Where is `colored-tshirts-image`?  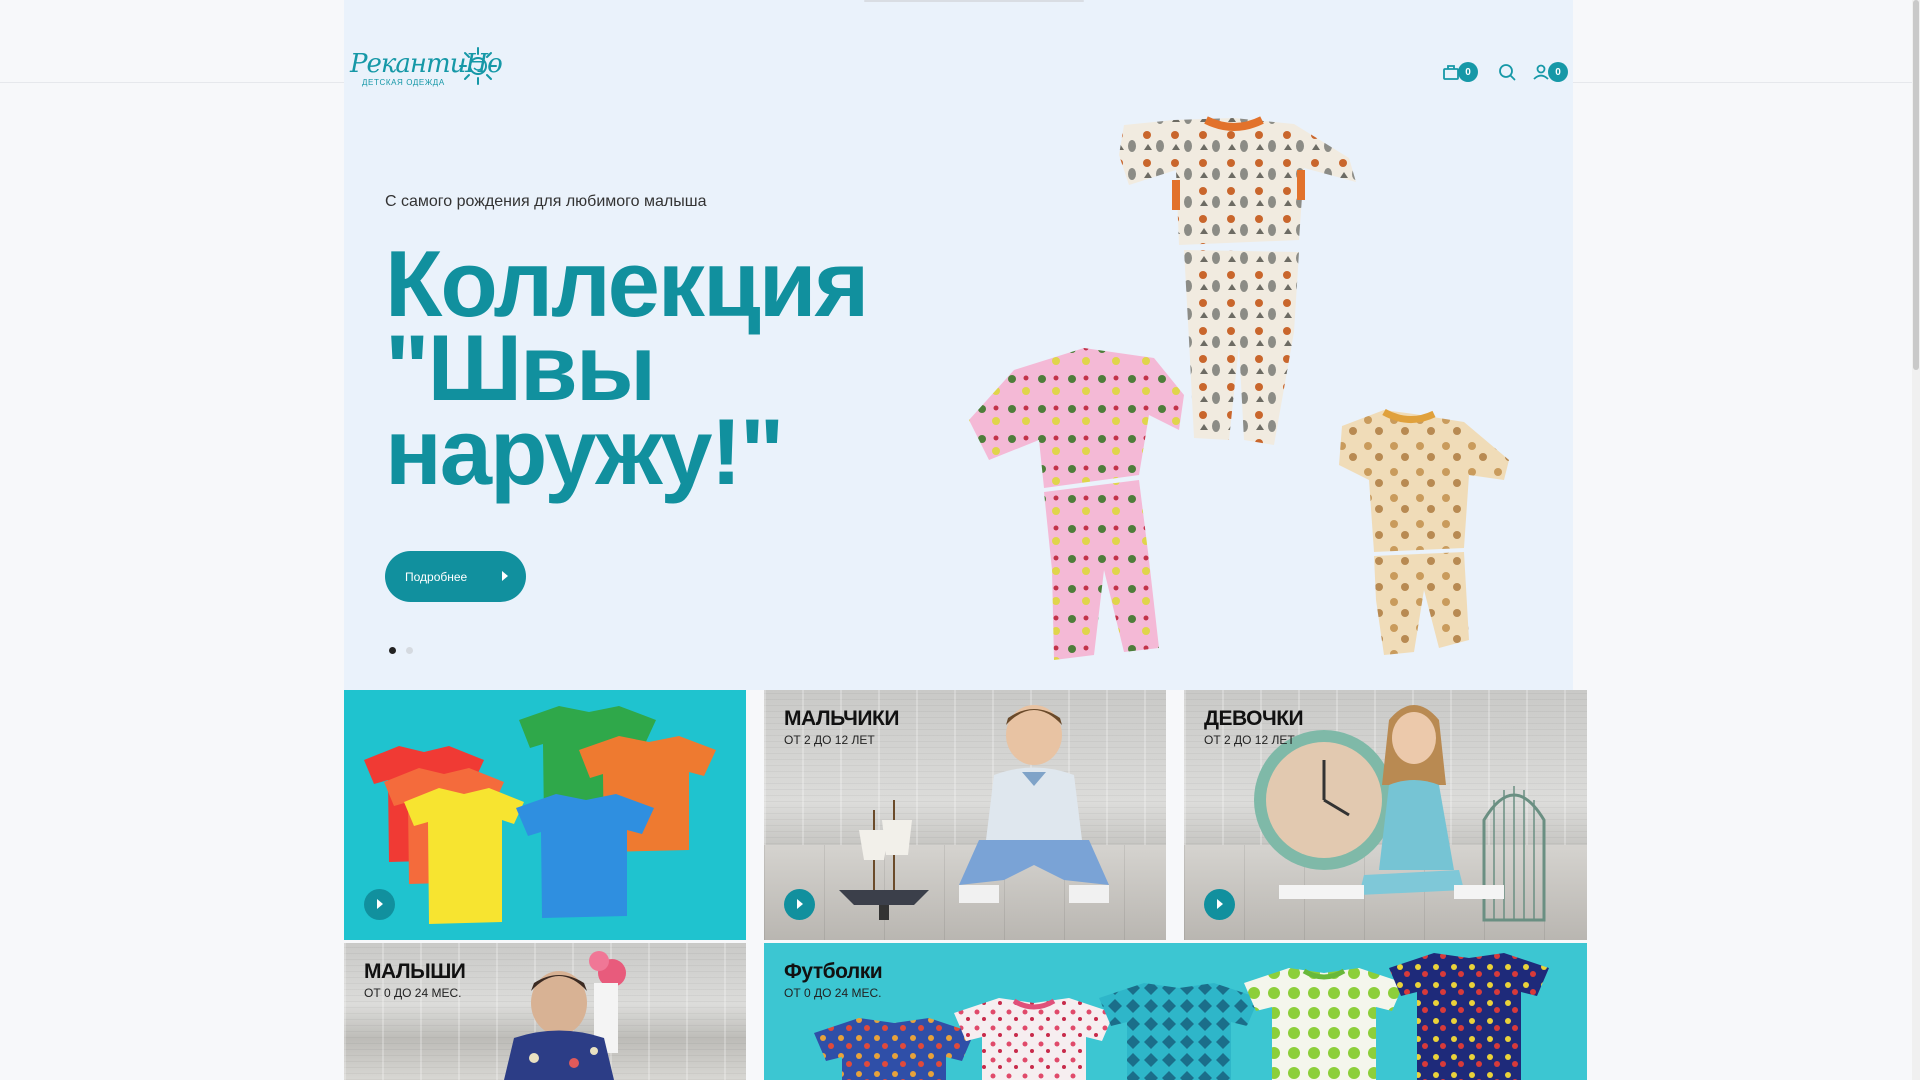 colored-tshirts-image is located at coordinates (540, 815).